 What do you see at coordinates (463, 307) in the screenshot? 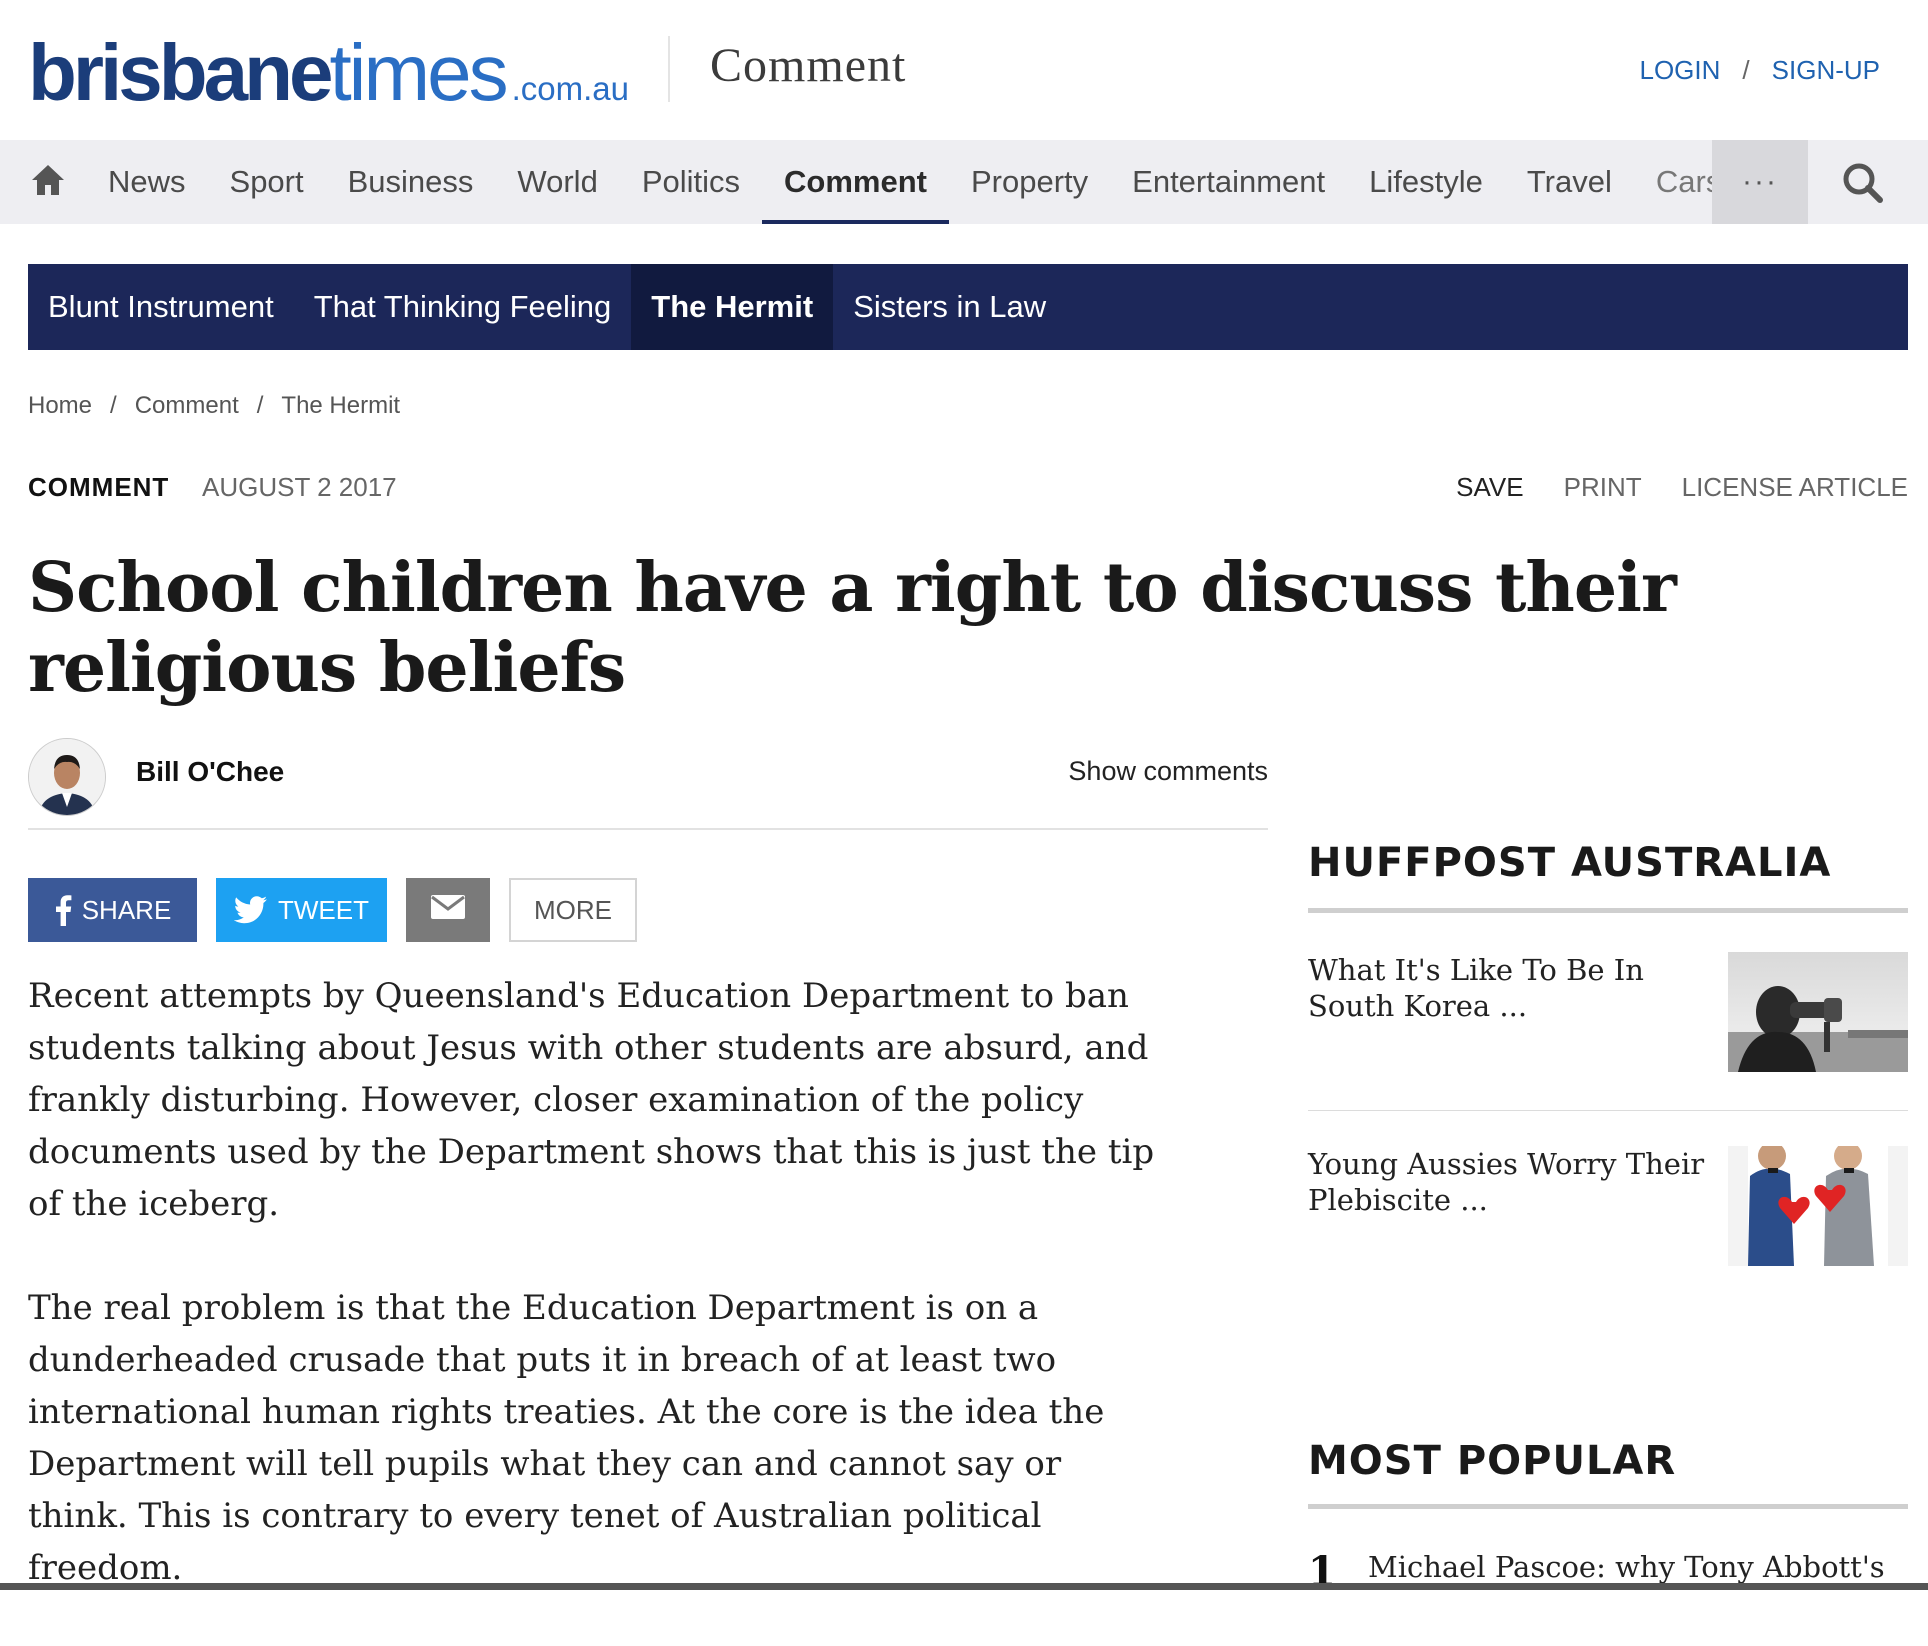
I see `subnav-item-that-thinking-feeling: That Thinking Feeling` at bounding box center [463, 307].